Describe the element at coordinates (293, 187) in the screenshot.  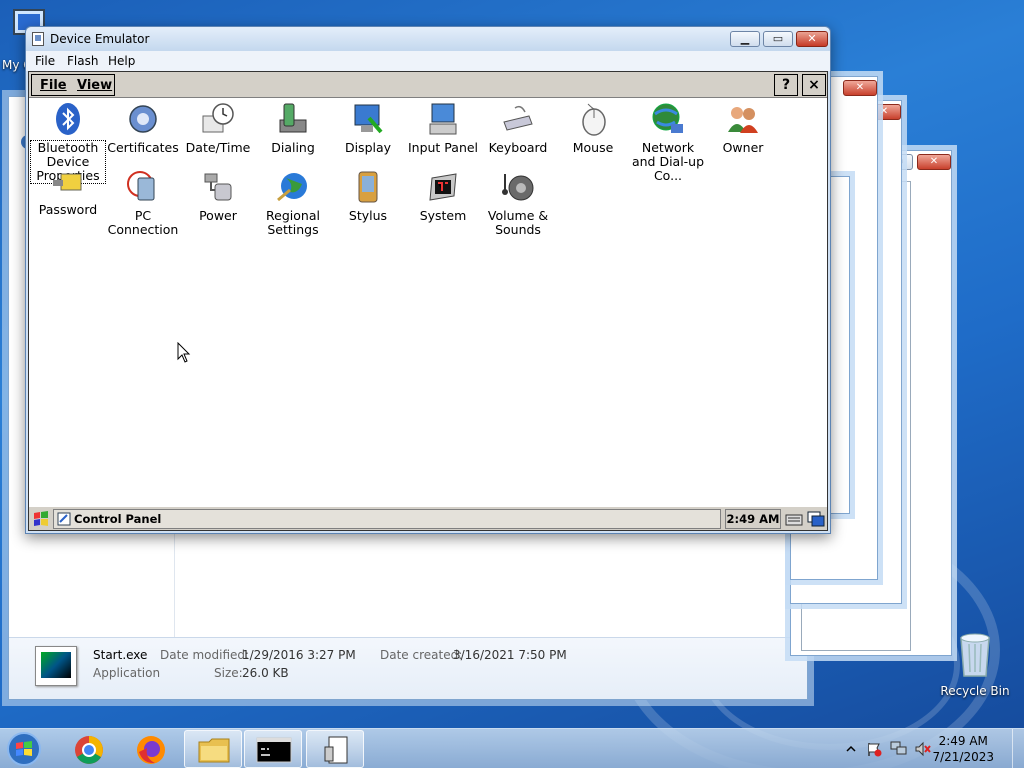
I see `globe-icon` at that location.